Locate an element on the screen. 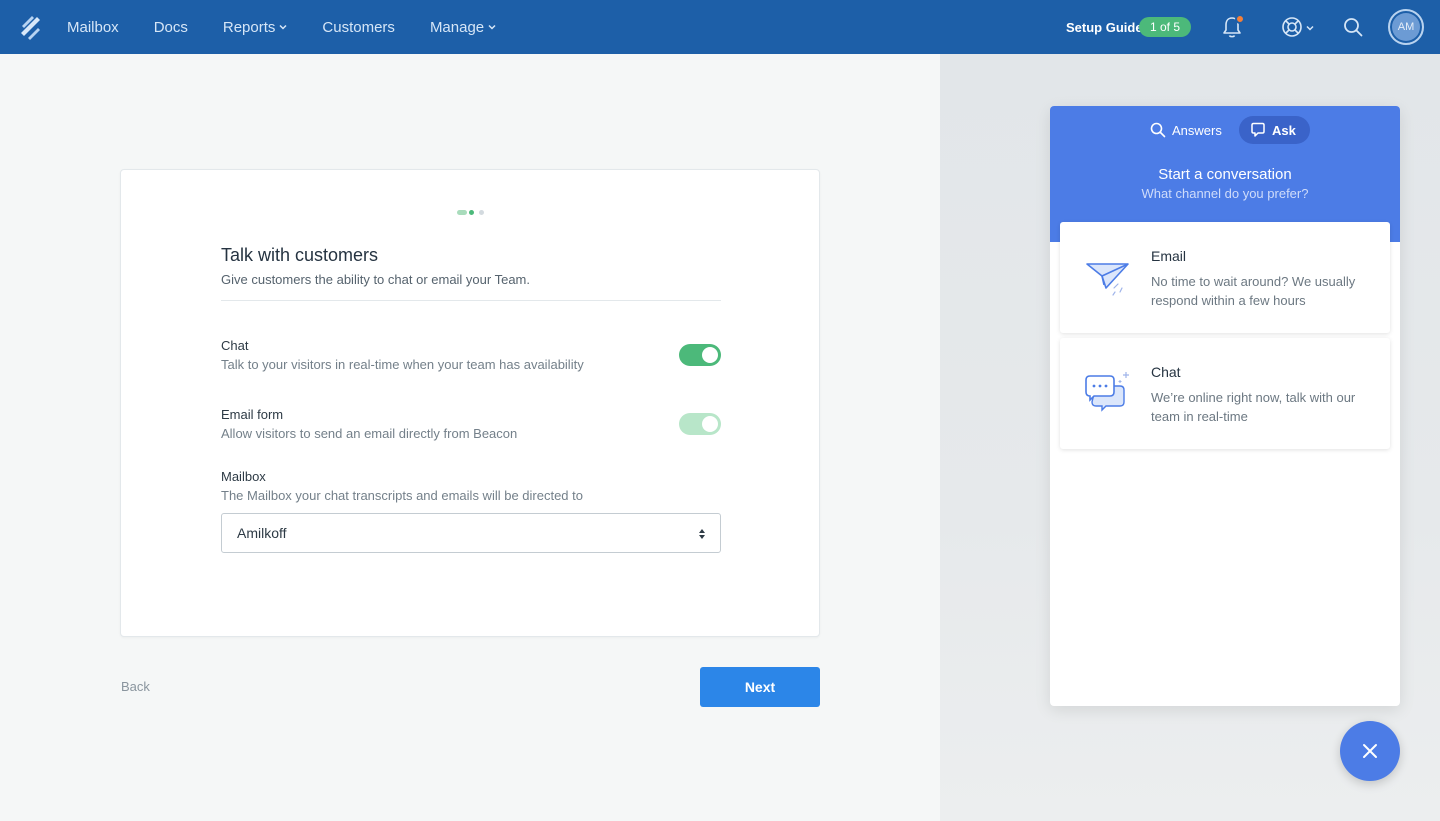 The image size is (1440, 821). divider is located at coordinates (471, 300).